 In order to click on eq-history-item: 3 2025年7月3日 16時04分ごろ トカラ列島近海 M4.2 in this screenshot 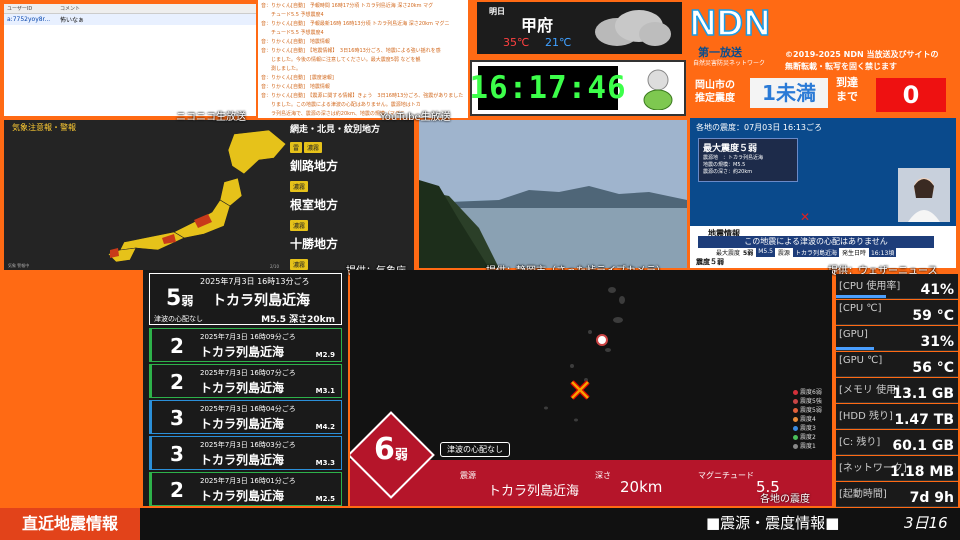, I will do `click(245, 417)`.